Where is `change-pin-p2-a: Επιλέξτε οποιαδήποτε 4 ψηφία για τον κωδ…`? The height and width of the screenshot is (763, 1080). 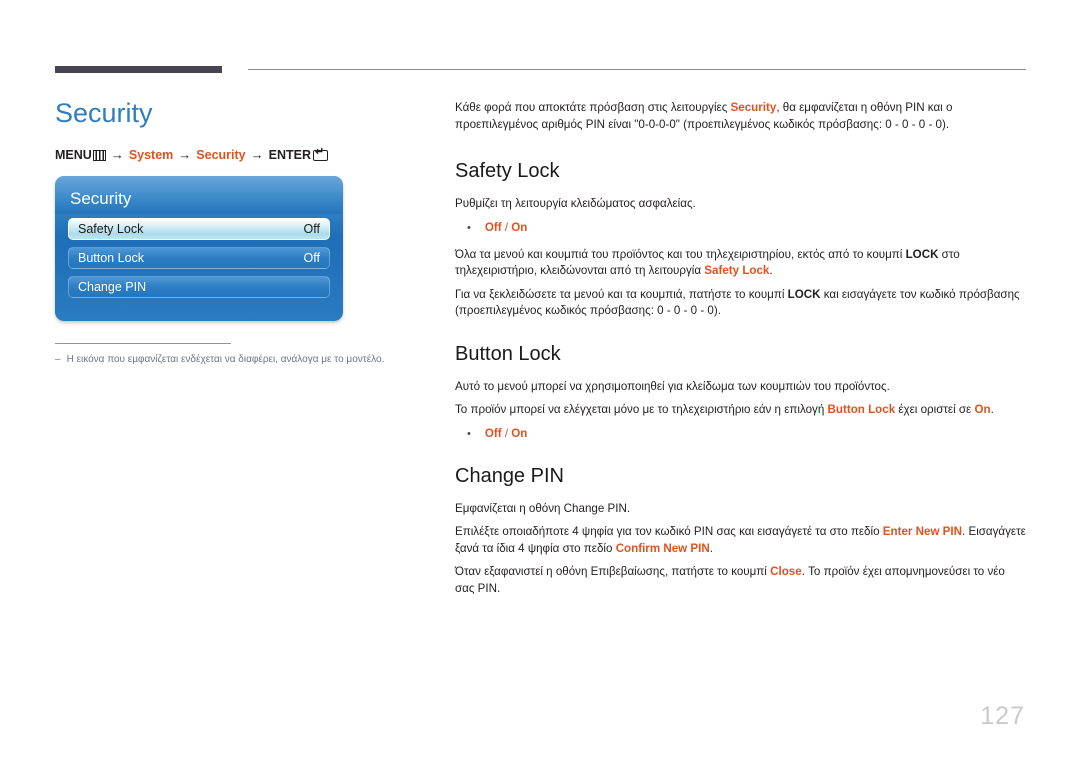
change-pin-p2-a: Επιλέξτε οποιαδήποτε 4 ψηφία για τον κωδ… is located at coordinates (669, 531).